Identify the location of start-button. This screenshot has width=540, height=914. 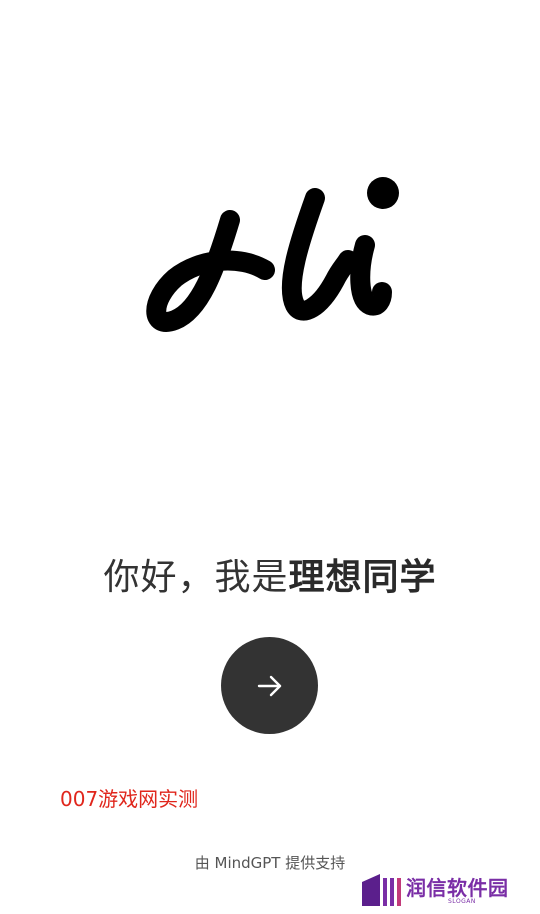
(269, 685).